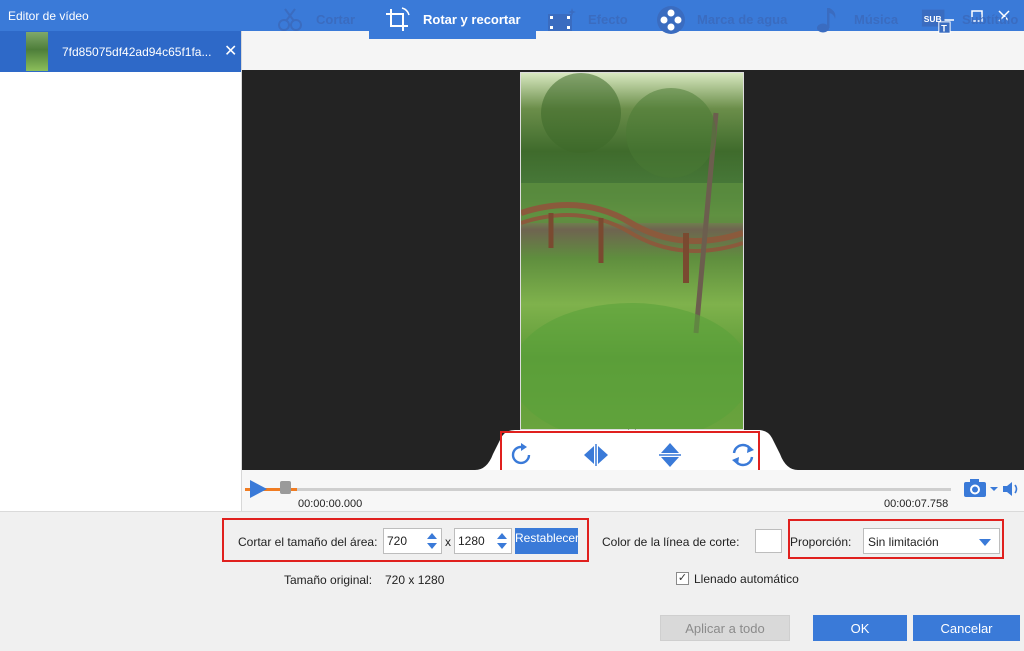 This screenshot has width=1024, height=651. Describe the element at coordinates (916, 504) in the screenshot. I see `total-time: 00:00:07.758` at that location.